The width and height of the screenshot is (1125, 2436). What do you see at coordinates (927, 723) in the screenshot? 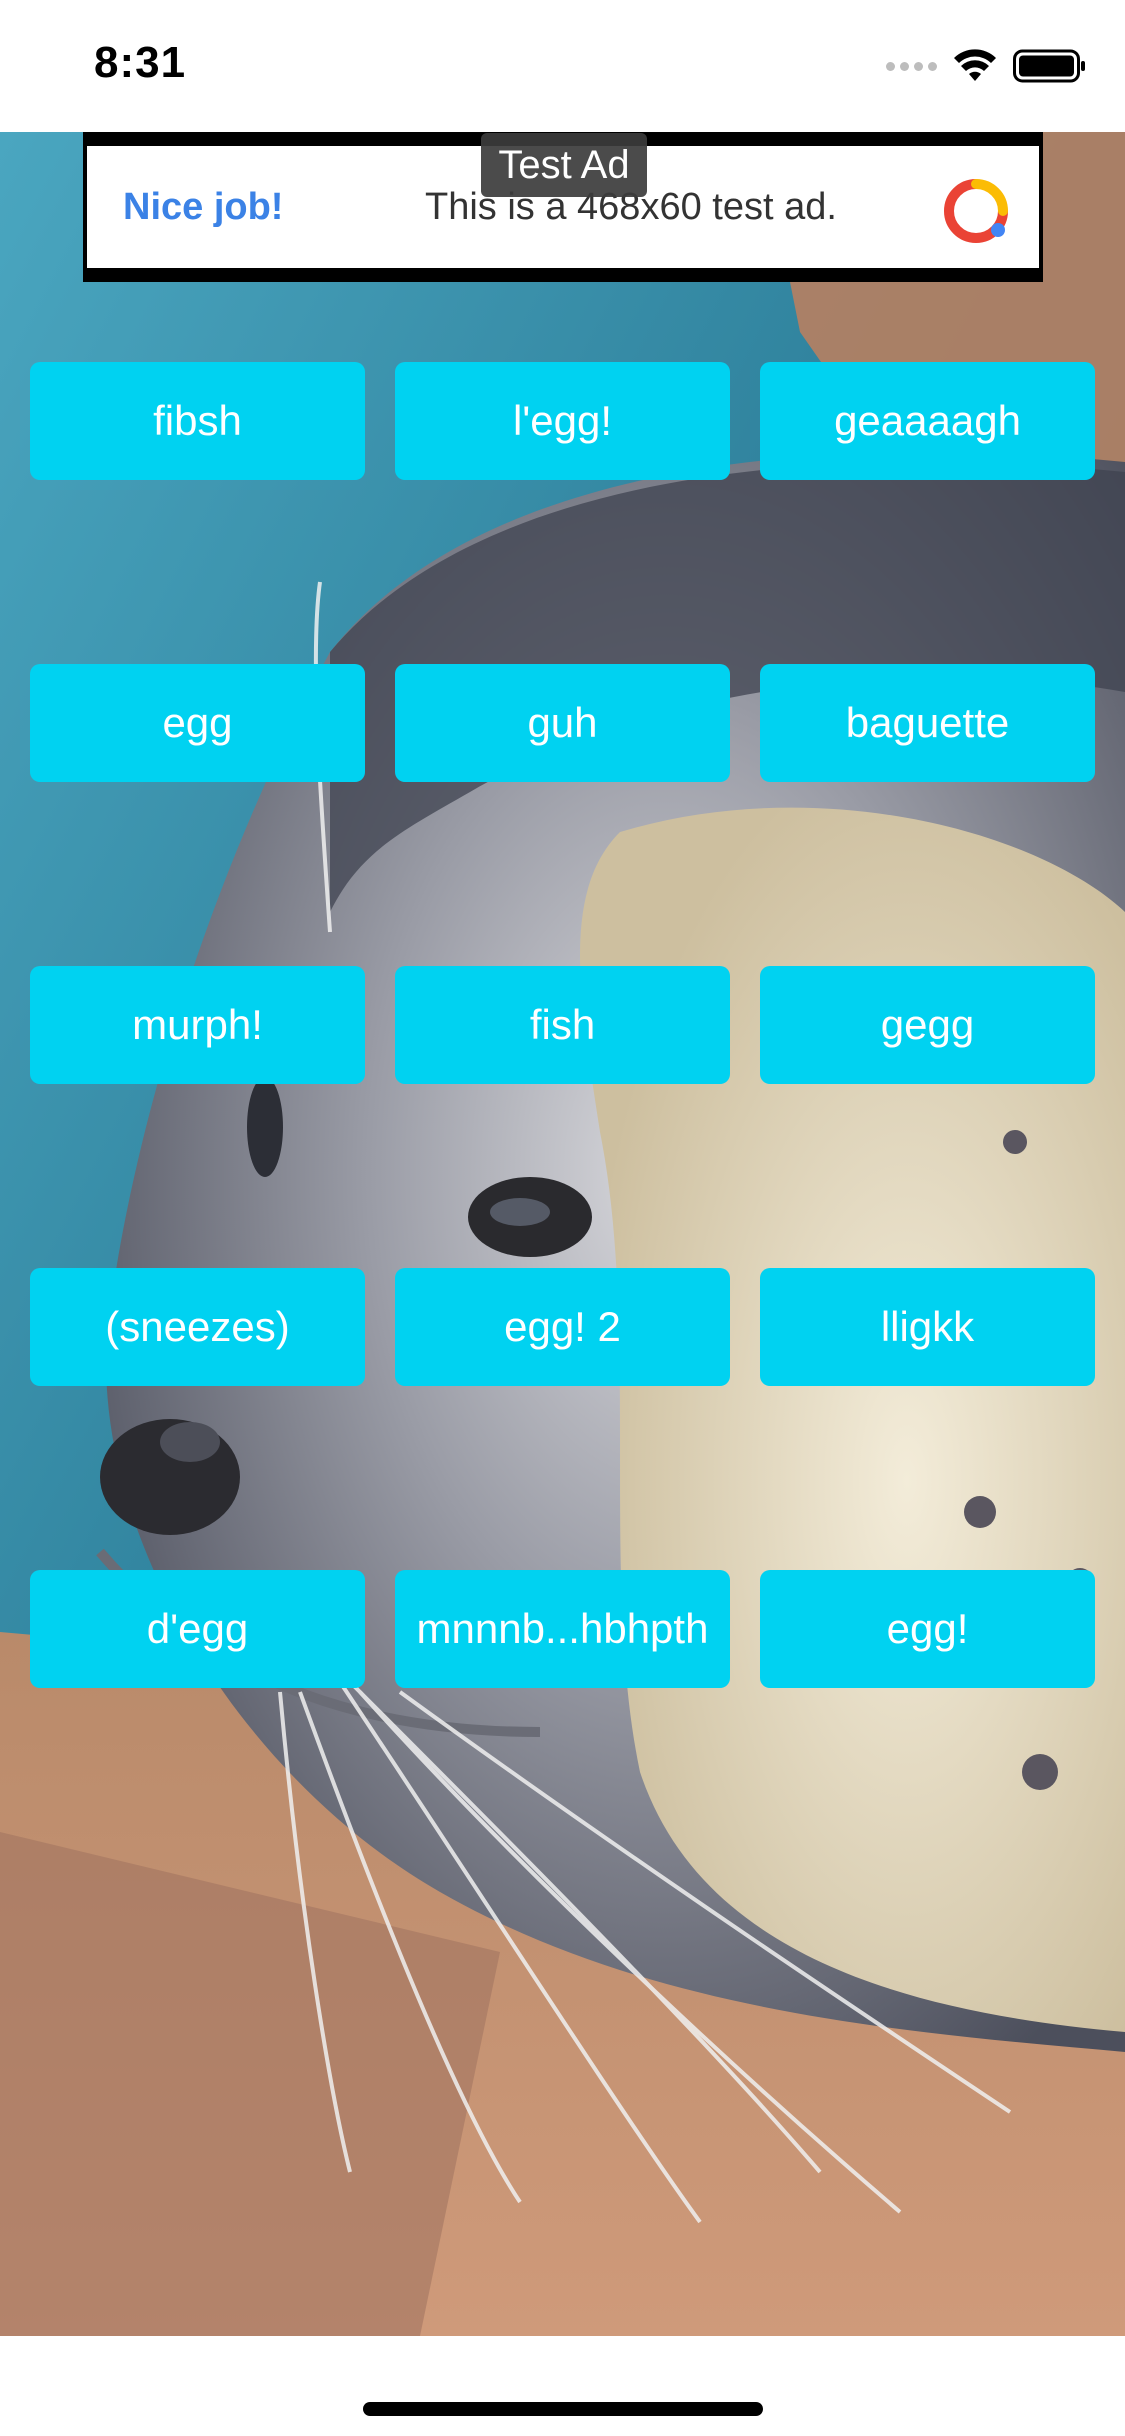
I see `sound-button-baguette: baguette` at bounding box center [927, 723].